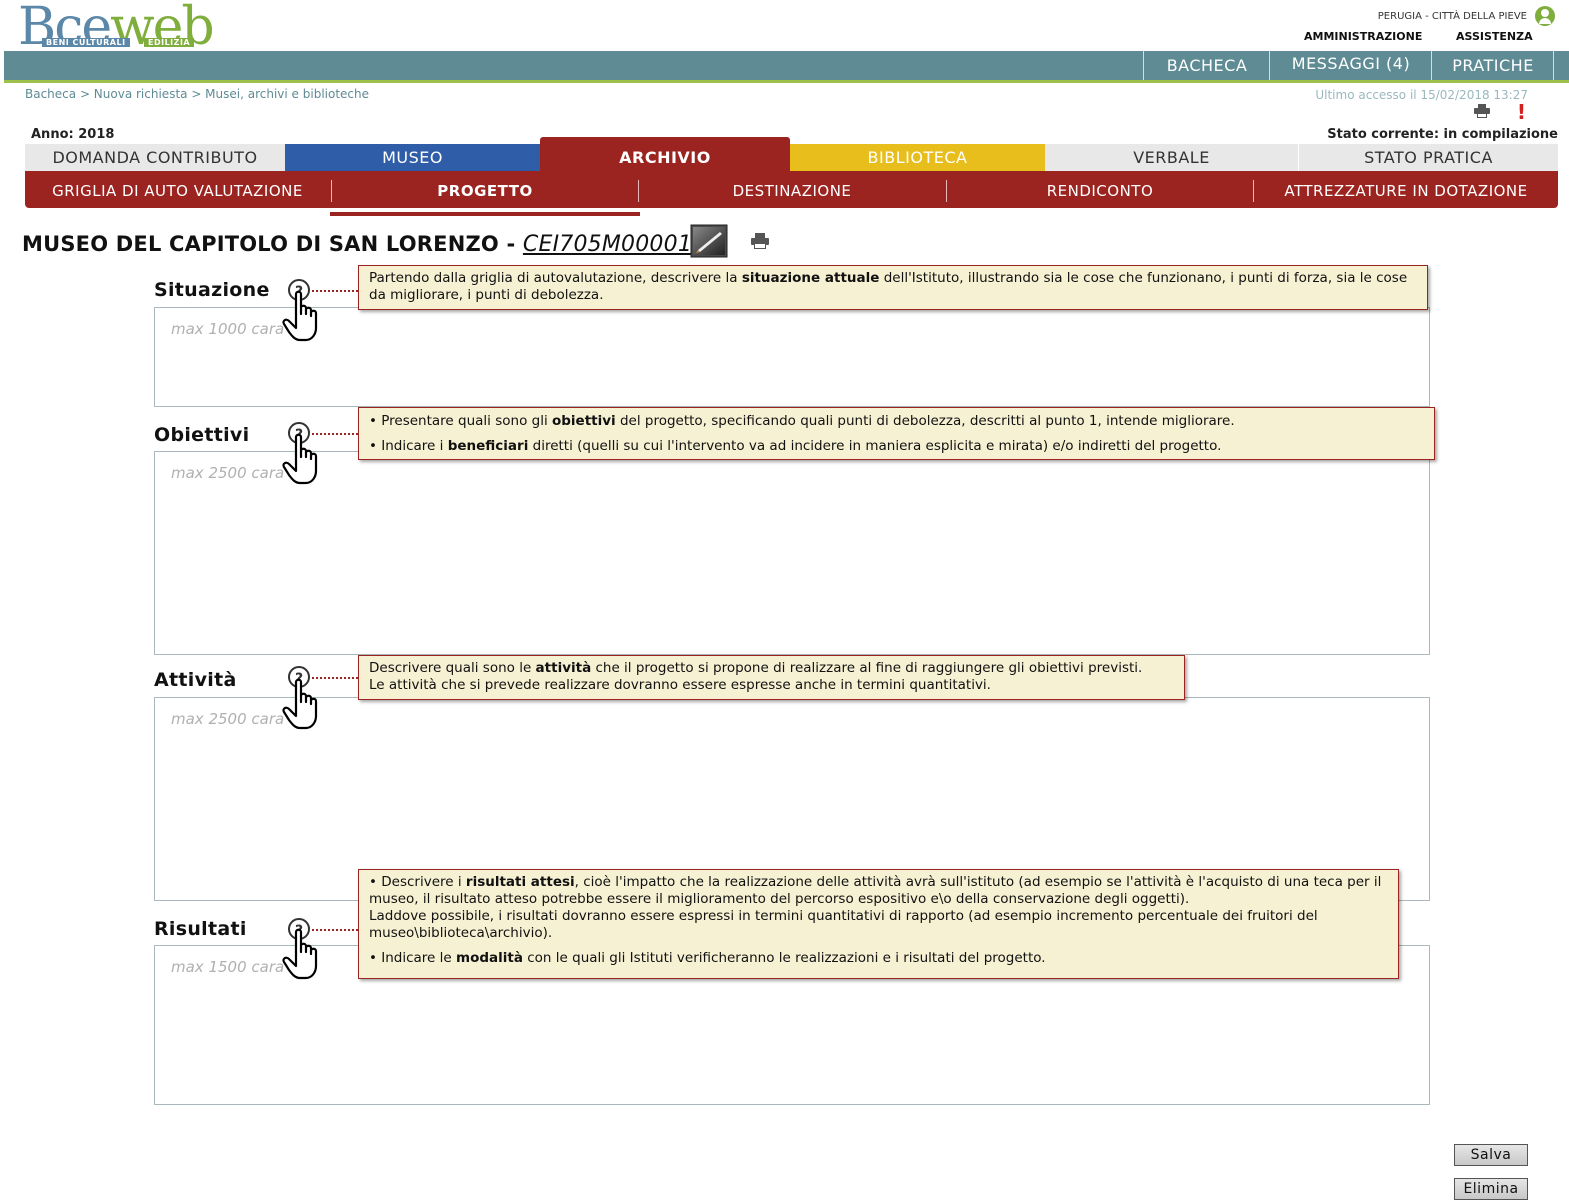 The width and height of the screenshot is (1569, 1200). What do you see at coordinates (485, 189) in the screenshot?
I see `subtab-progetto: PROGETTO` at bounding box center [485, 189].